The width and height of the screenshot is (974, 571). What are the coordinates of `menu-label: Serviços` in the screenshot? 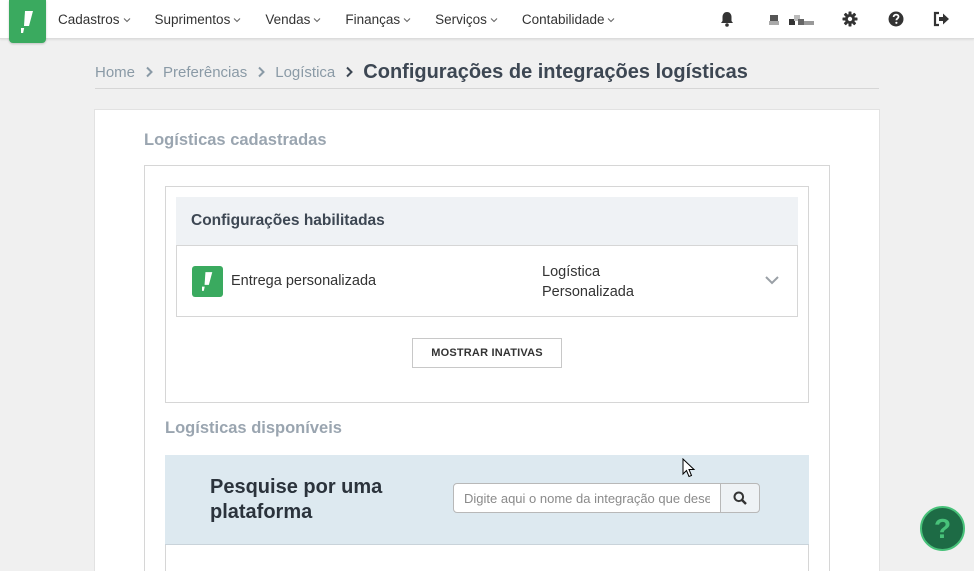 It's located at (461, 19).